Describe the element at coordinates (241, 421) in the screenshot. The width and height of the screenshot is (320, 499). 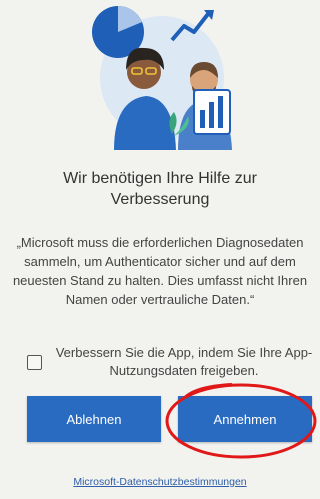
I see `annotation-circle` at that location.